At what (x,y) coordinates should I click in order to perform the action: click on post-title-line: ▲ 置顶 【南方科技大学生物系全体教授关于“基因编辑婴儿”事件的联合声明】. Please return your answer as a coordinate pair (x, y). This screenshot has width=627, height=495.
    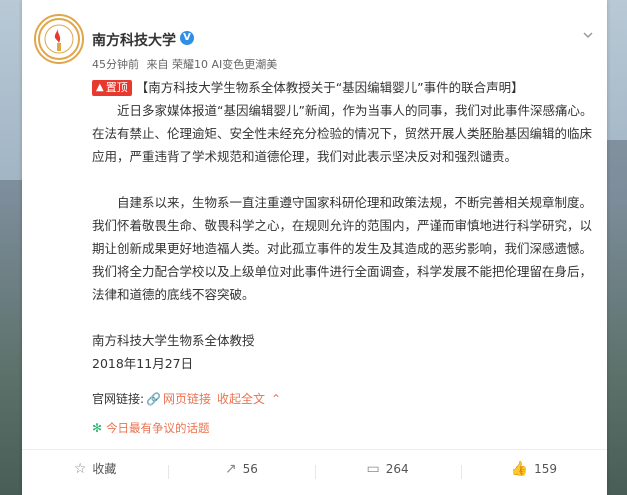
    Looking at the image, I should click on (344, 87).